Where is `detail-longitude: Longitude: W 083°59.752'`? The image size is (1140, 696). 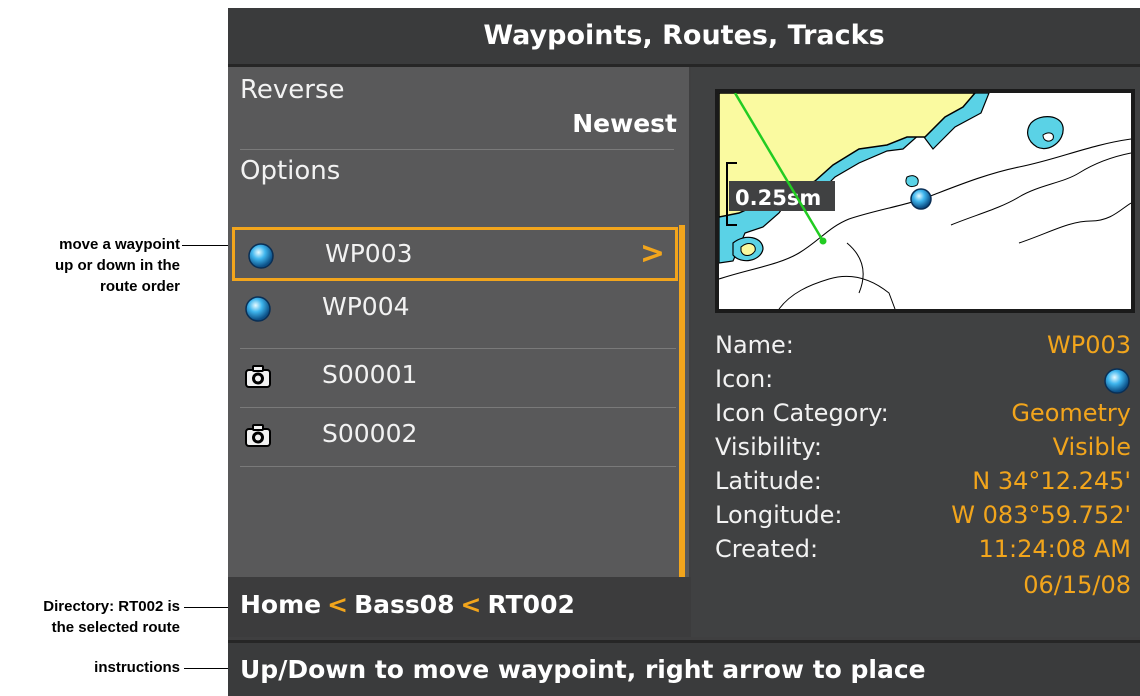
detail-longitude: Longitude: W 083°59.752' is located at coordinates (923, 518).